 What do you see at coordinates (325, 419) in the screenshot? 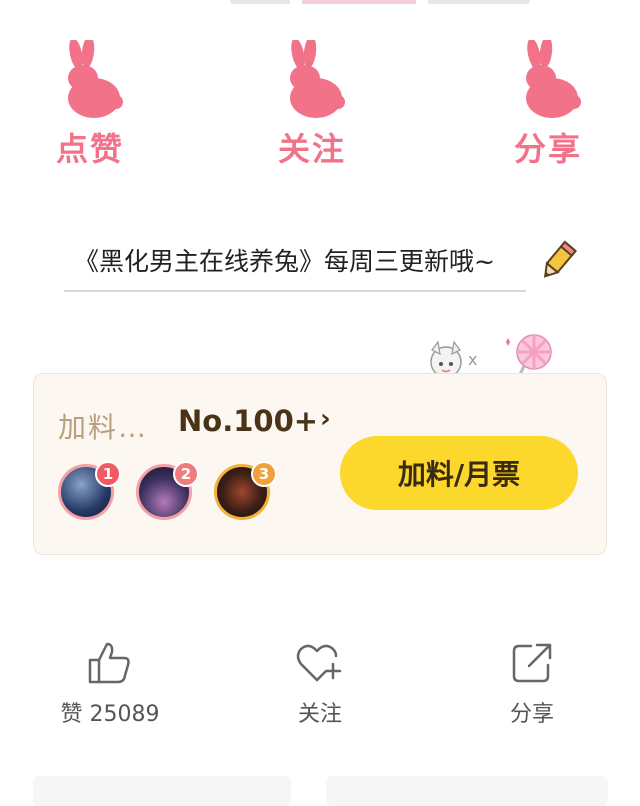
I see `chevron-right-icon: ›` at bounding box center [325, 419].